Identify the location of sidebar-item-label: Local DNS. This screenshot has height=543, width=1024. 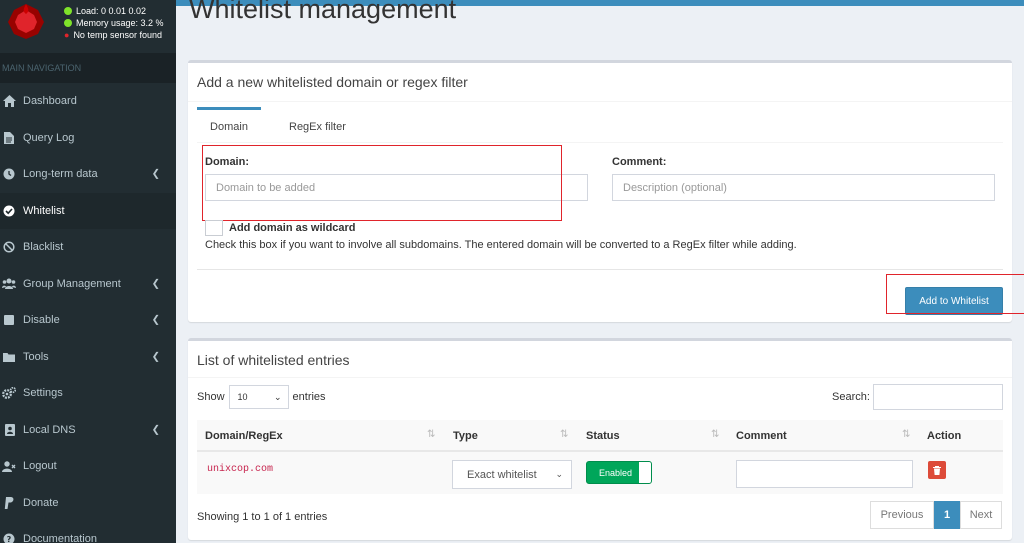
(49, 429).